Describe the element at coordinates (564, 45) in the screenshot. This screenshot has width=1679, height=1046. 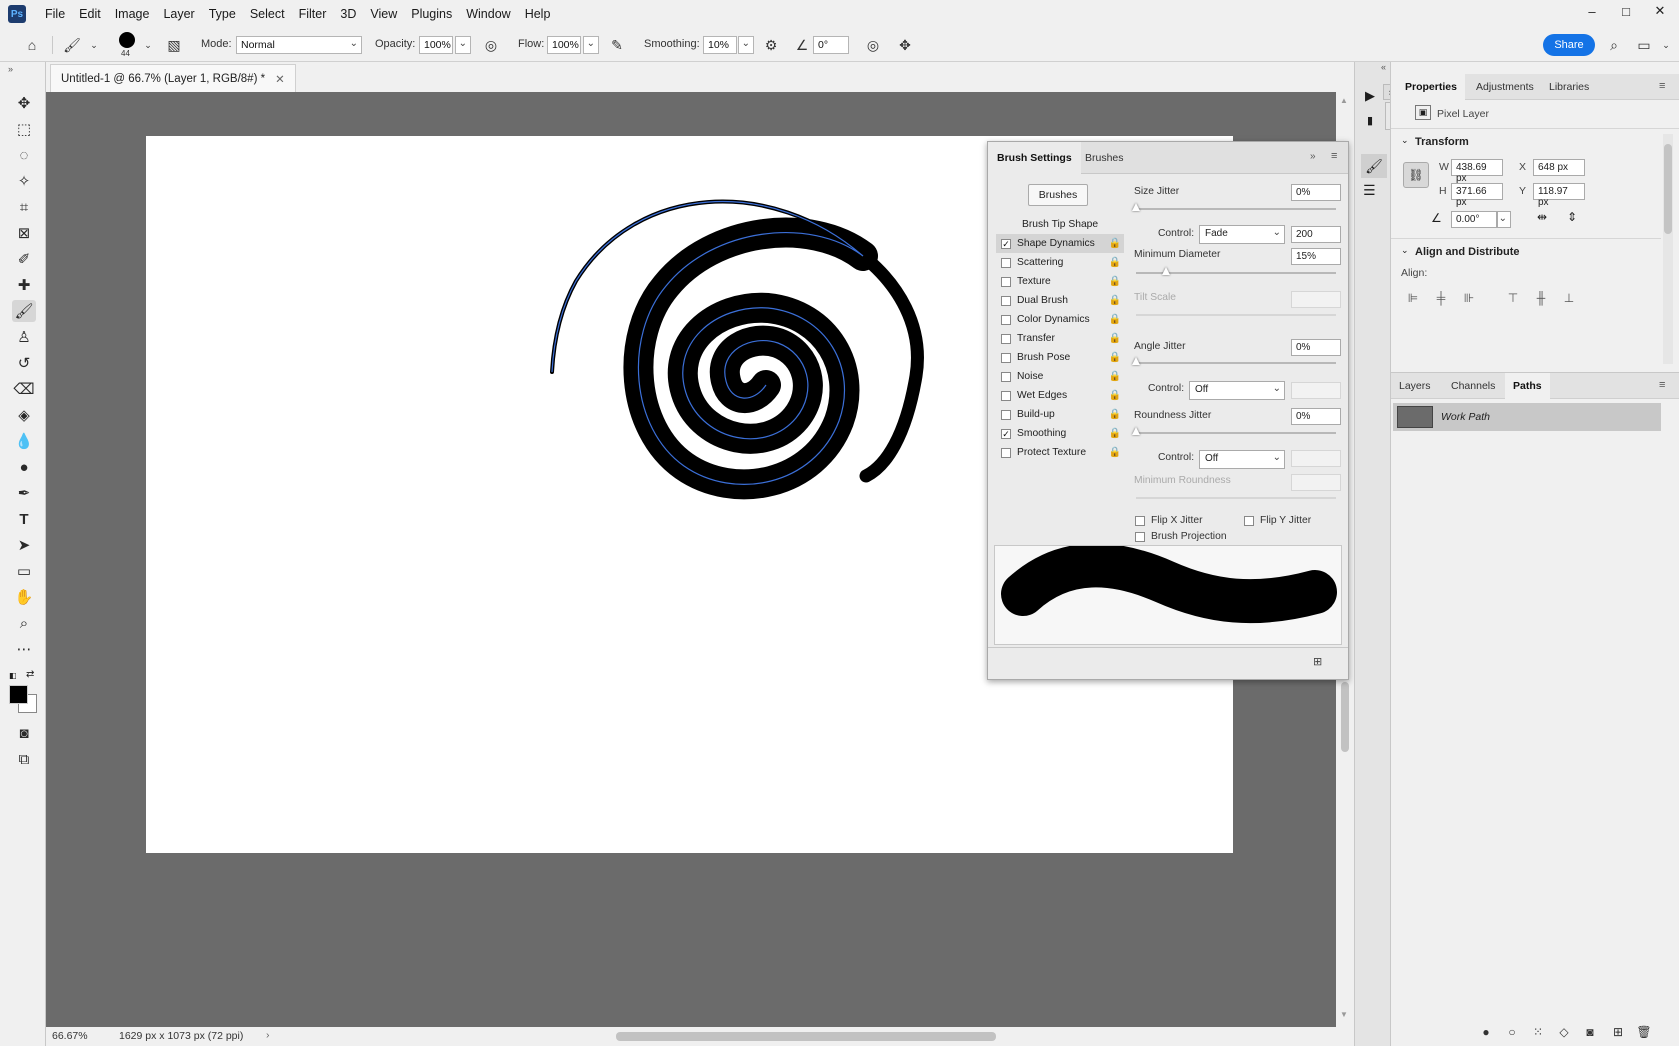
I see `flow-input: 100%` at that location.